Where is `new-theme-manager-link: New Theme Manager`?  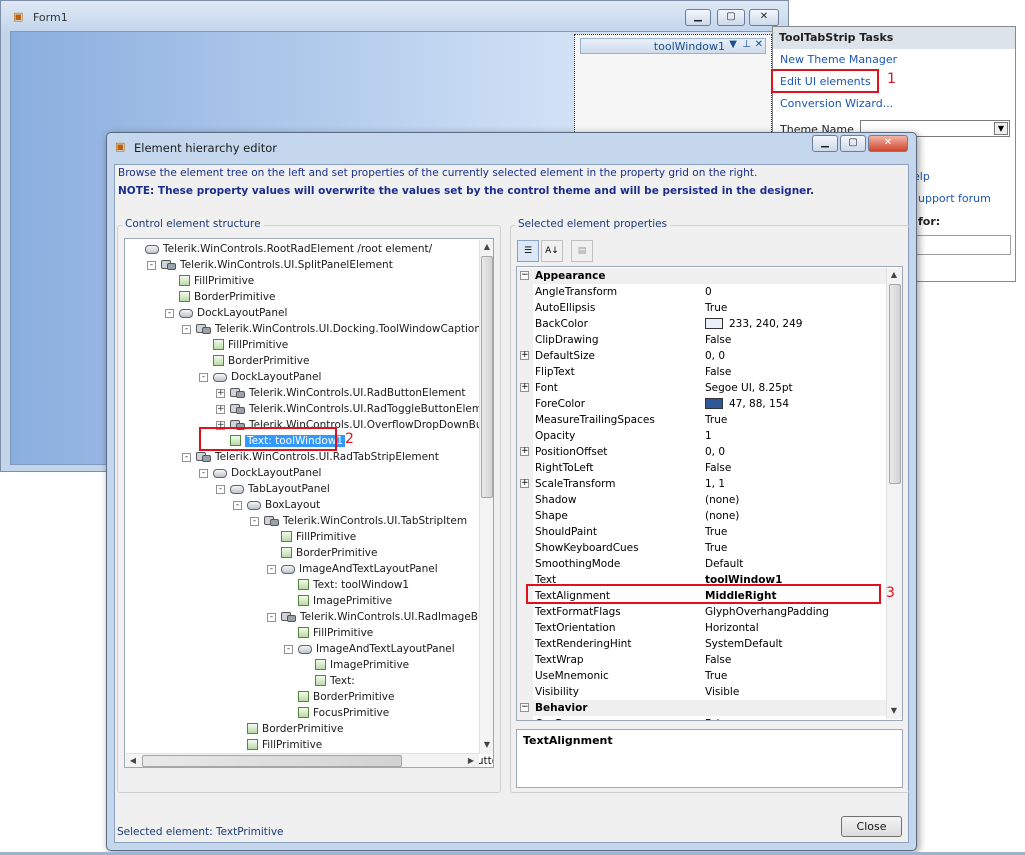
new-theme-manager-link: New Theme Manager is located at coordinates (838, 59).